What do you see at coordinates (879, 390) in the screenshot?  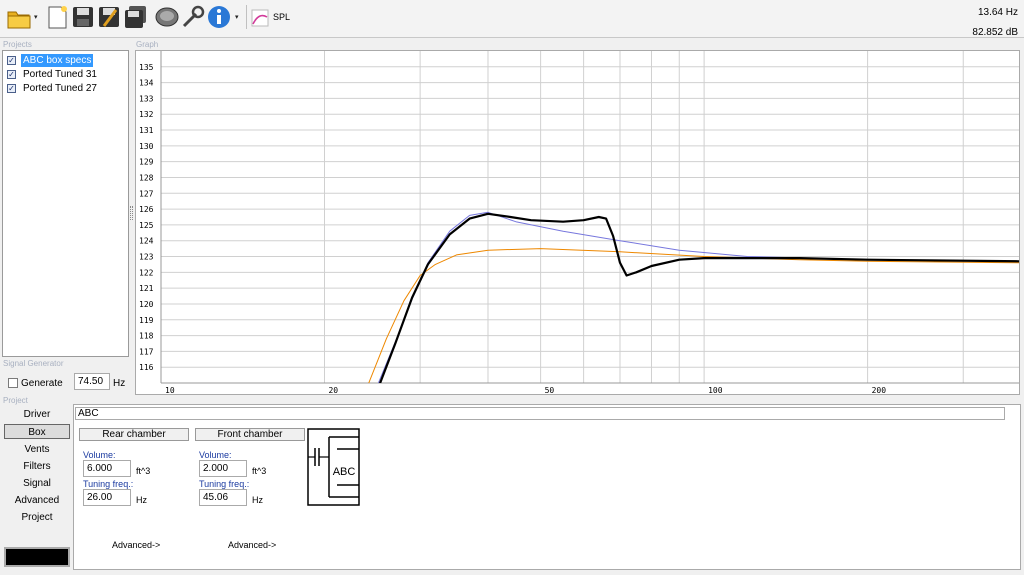 I see `x-tick-label: 200` at bounding box center [879, 390].